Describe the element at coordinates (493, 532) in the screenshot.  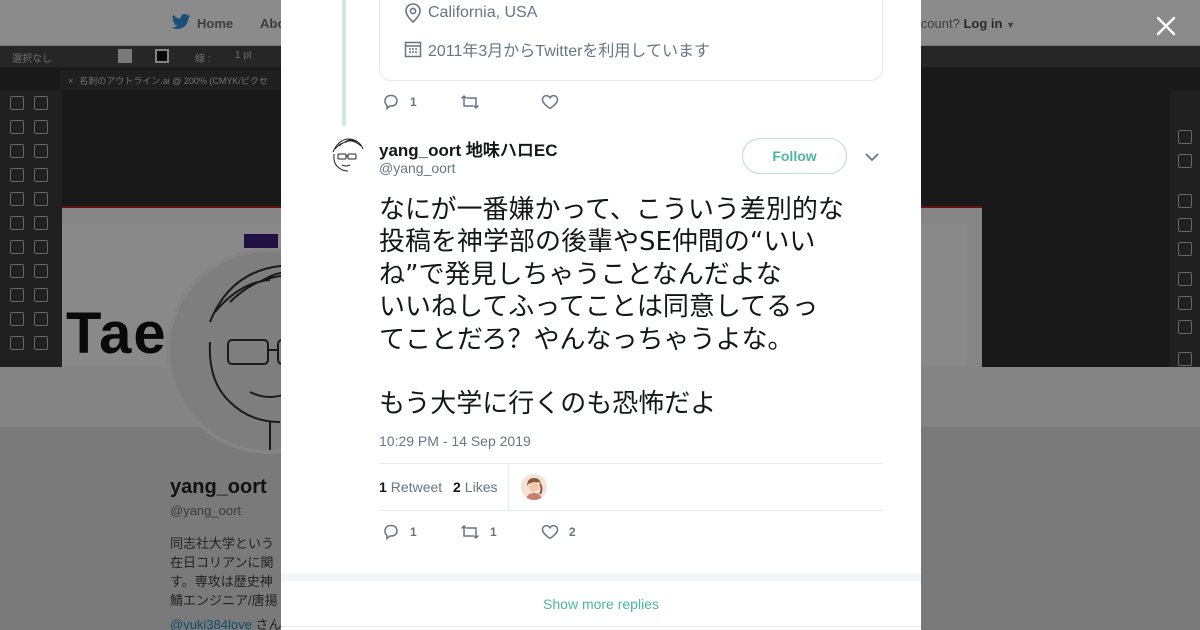
I see `retweet-count: 1` at that location.